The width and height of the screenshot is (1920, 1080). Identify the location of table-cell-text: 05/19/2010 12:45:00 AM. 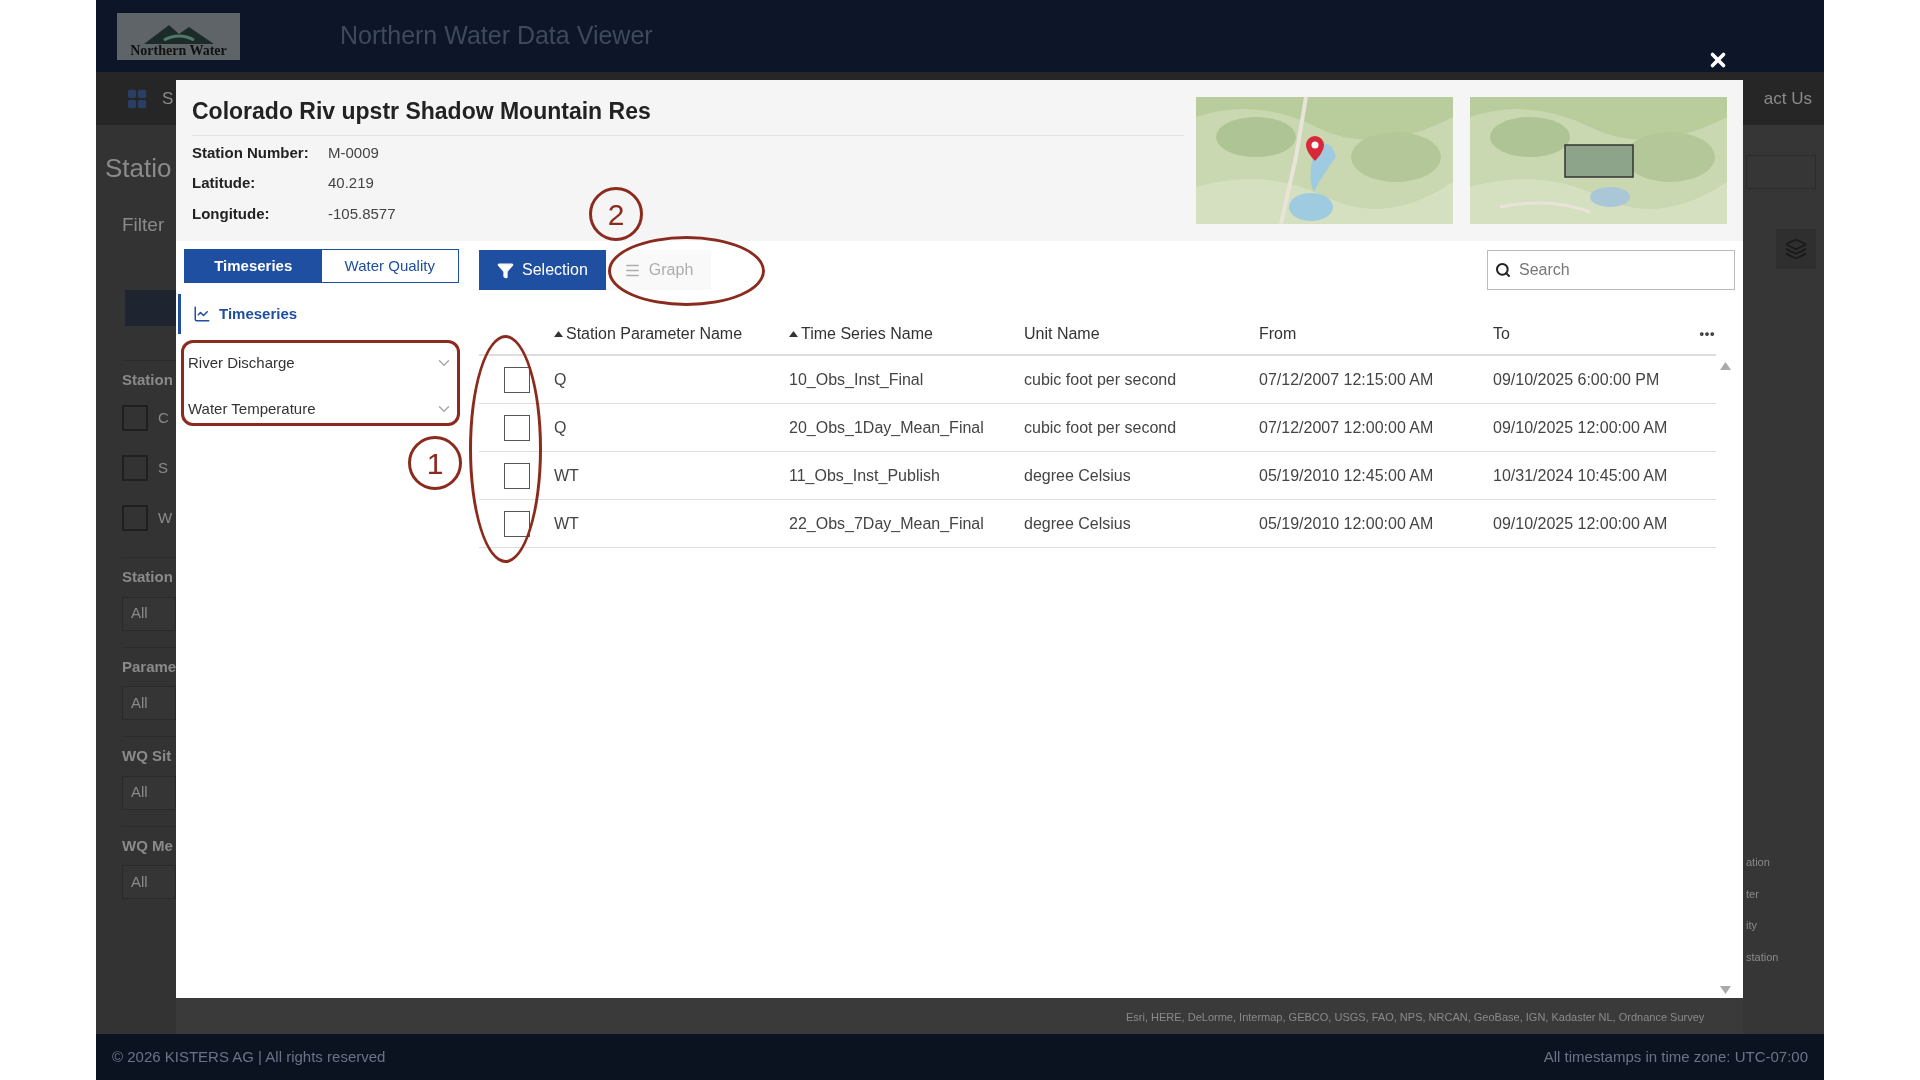
(1347, 475).